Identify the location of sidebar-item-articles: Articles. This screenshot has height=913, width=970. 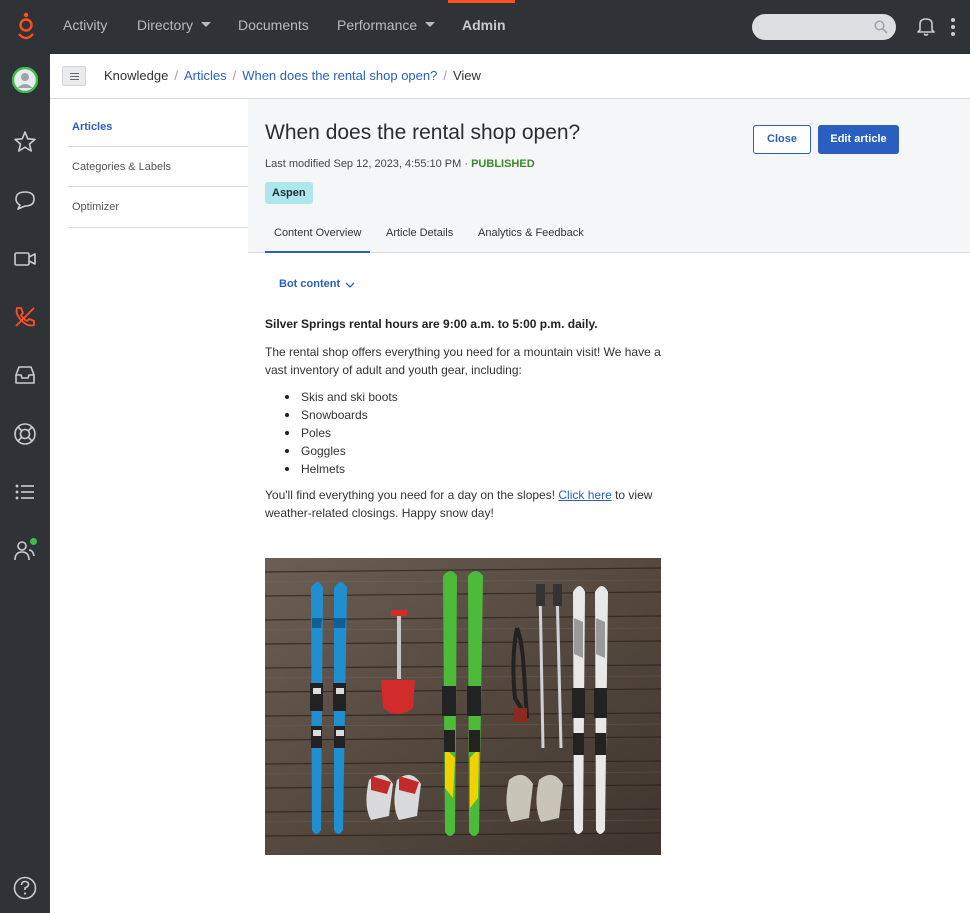
(158, 123).